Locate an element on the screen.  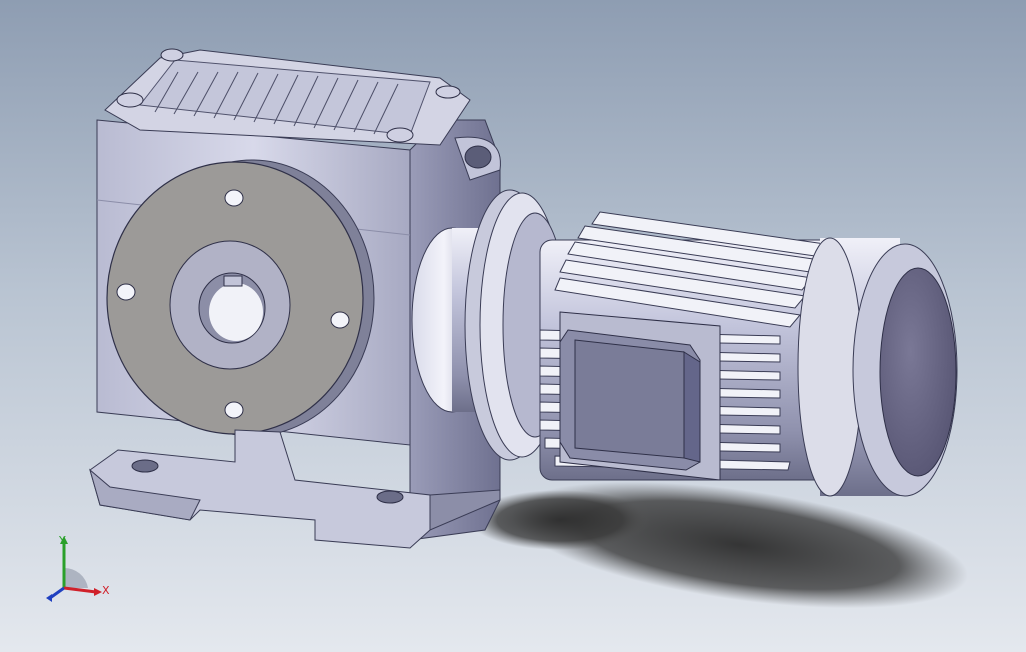
triad-plane-icon is located at coordinates (76, 577).